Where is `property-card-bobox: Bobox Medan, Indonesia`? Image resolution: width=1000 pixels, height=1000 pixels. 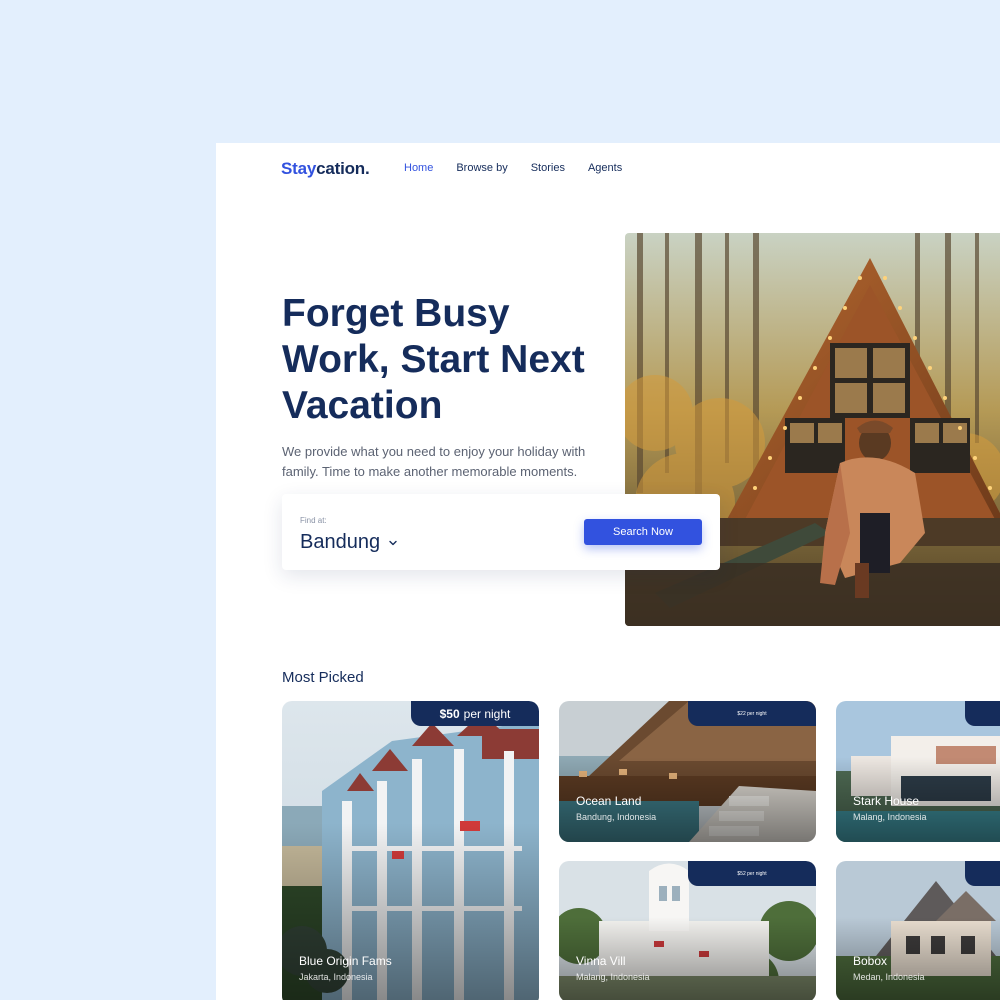 property-card-bobox: Bobox Medan, Indonesia is located at coordinates (918, 930).